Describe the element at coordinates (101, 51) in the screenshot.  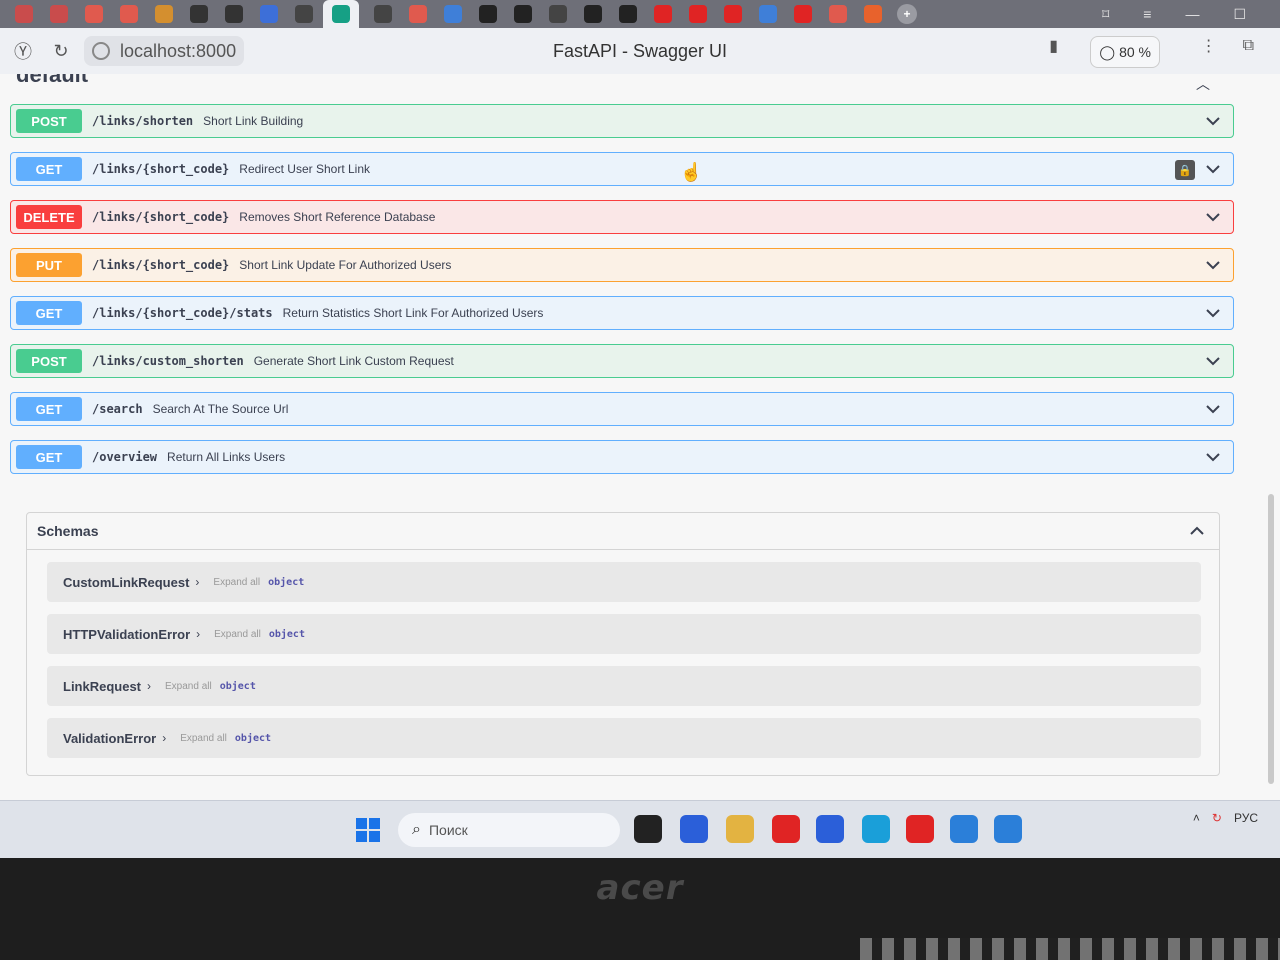
I see `site-info-icon` at that location.